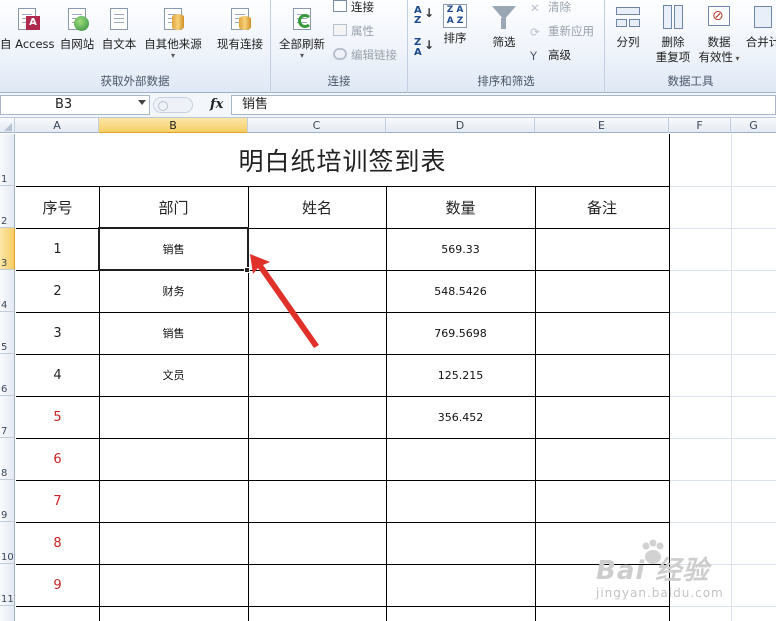  What do you see at coordinates (506, 81) in the screenshot?
I see `group-label-sort-filter: 排序和筛选` at bounding box center [506, 81].